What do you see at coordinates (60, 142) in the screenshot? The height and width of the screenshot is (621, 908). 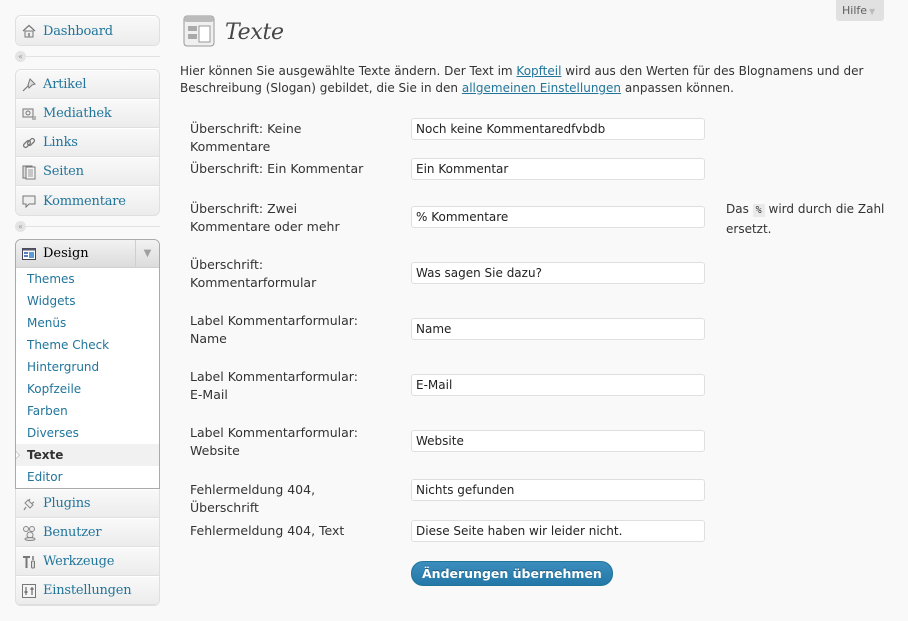 I see `sidebar-item-label: Links` at bounding box center [60, 142].